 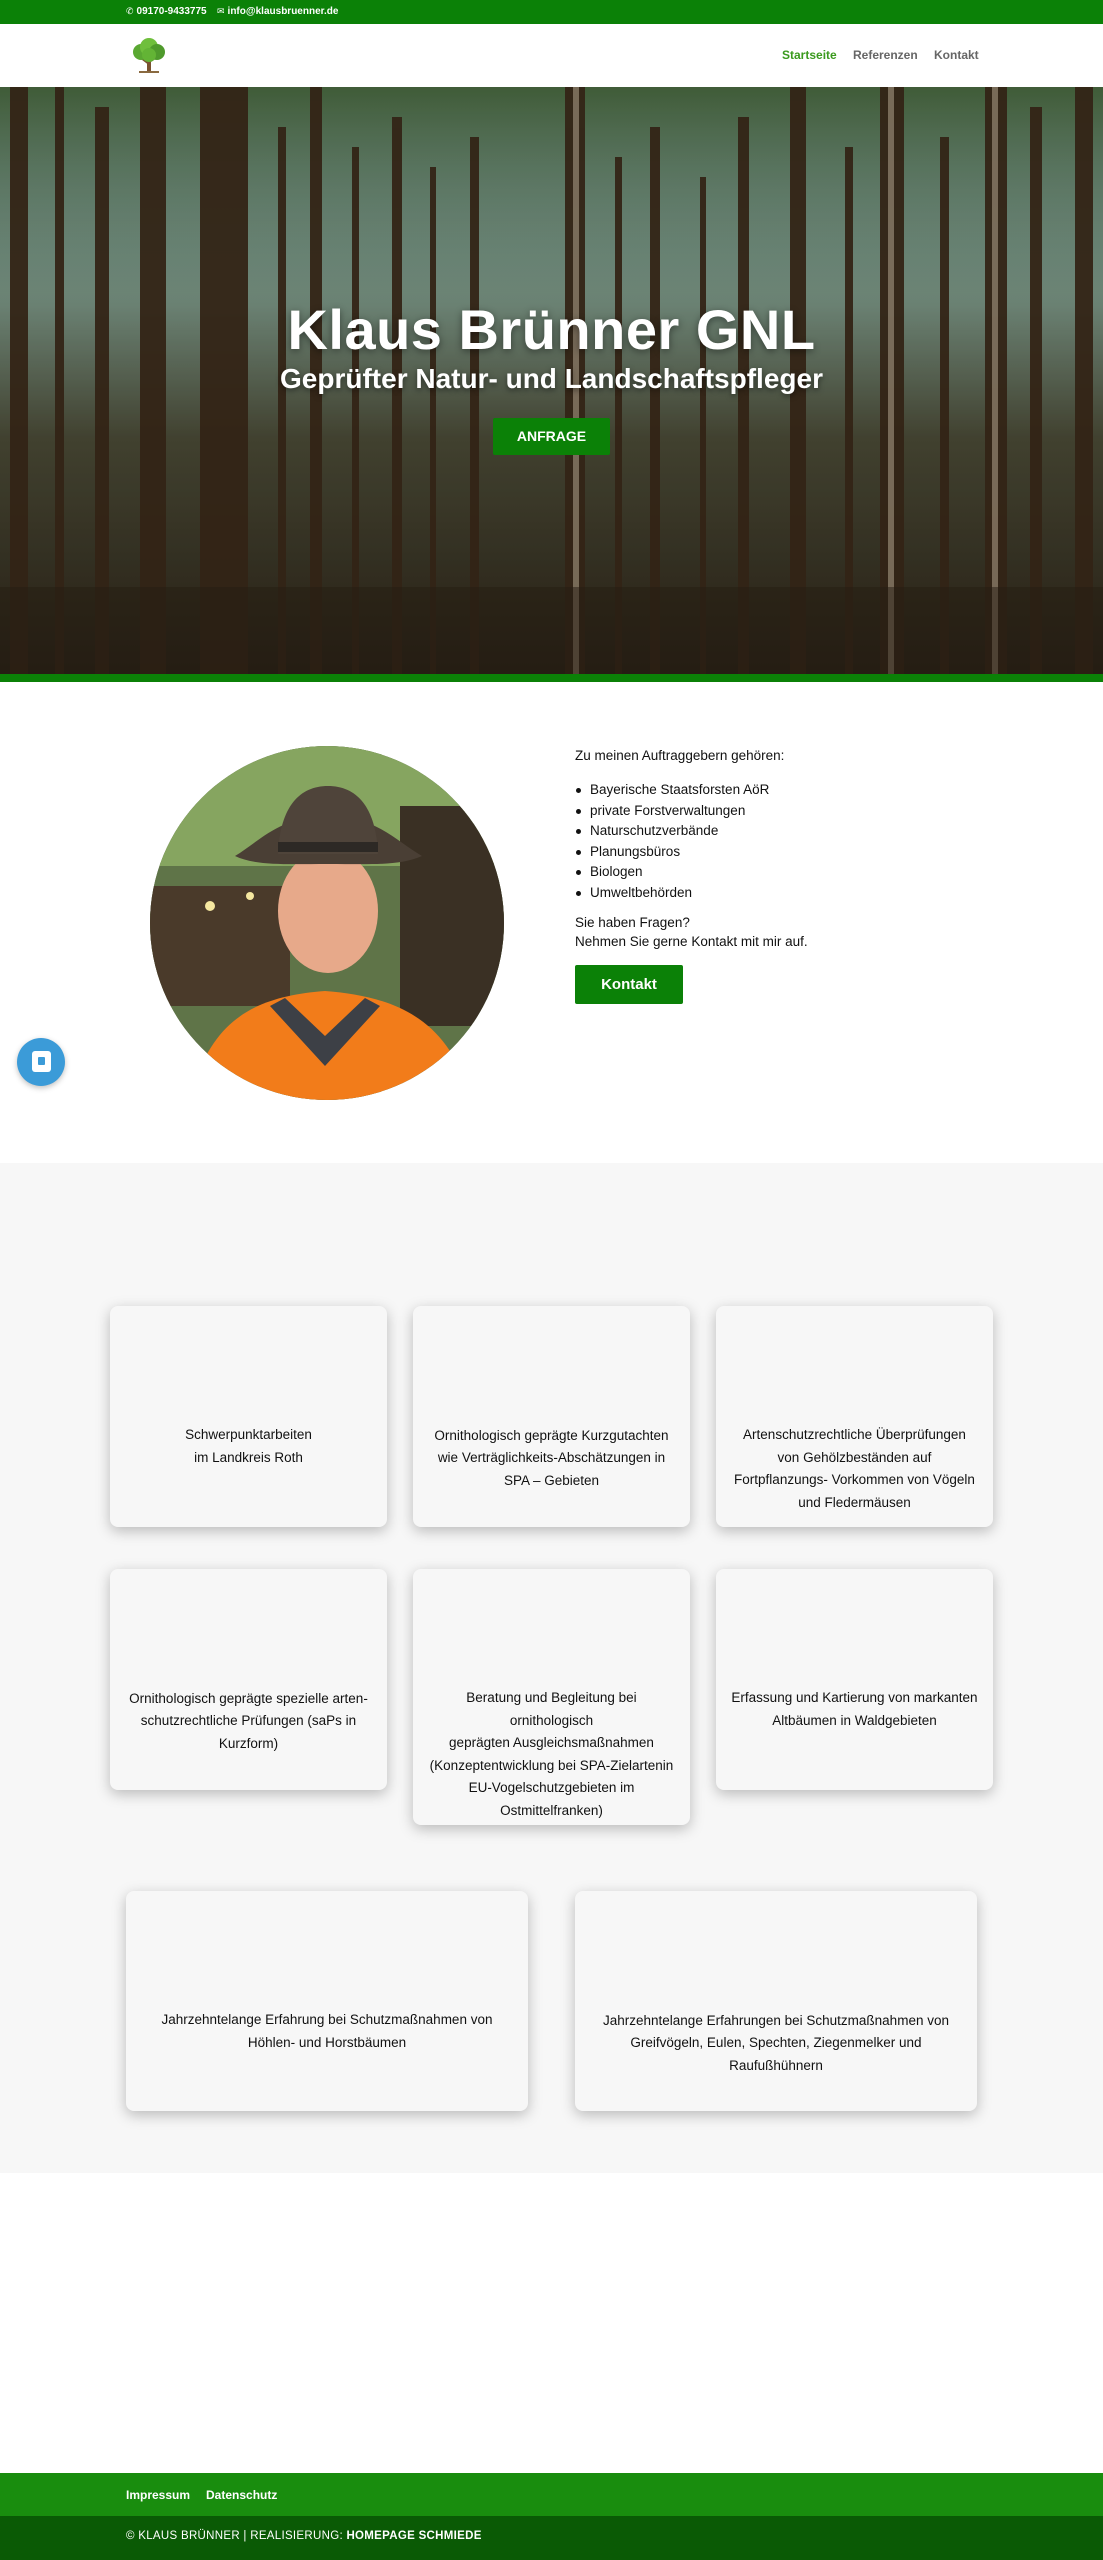 I want to click on service-text: Schwerpunktarbeiten im Landkreis Roth, so click(x=248, y=1446).